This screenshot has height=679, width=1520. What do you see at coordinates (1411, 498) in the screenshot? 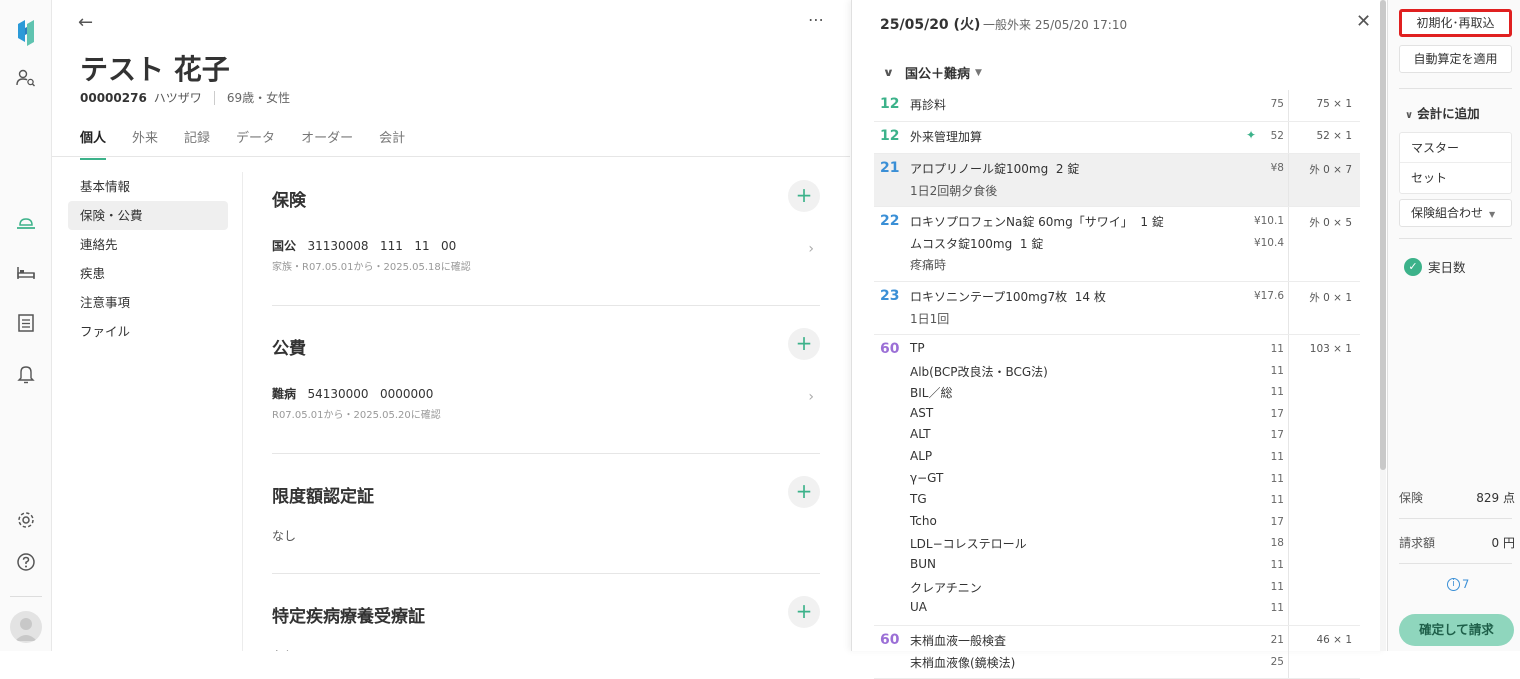
I see `insurance-total-label: 保険` at bounding box center [1411, 498].